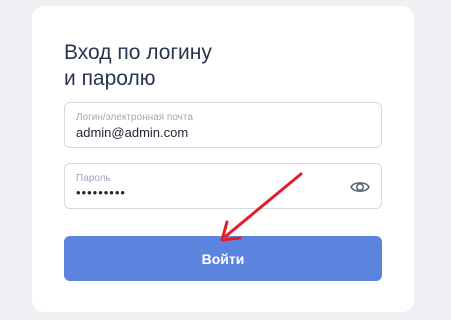  What do you see at coordinates (360, 187) in the screenshot?
I see `eye-icon` at bounding box center [360, 187].